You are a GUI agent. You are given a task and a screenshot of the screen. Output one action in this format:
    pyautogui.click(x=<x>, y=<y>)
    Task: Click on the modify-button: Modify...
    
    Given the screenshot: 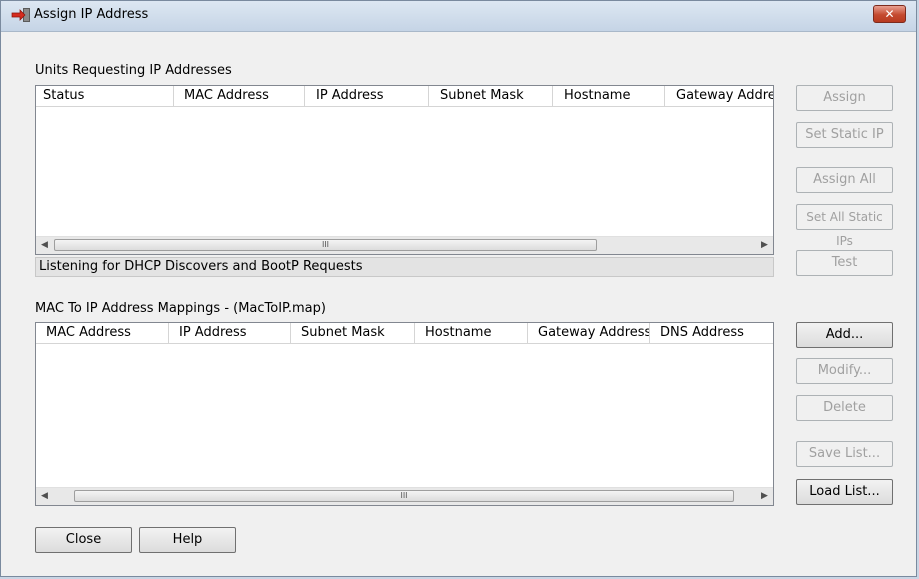 What is the action you would take?
    pyautogui.click(x=844, y=371)
    